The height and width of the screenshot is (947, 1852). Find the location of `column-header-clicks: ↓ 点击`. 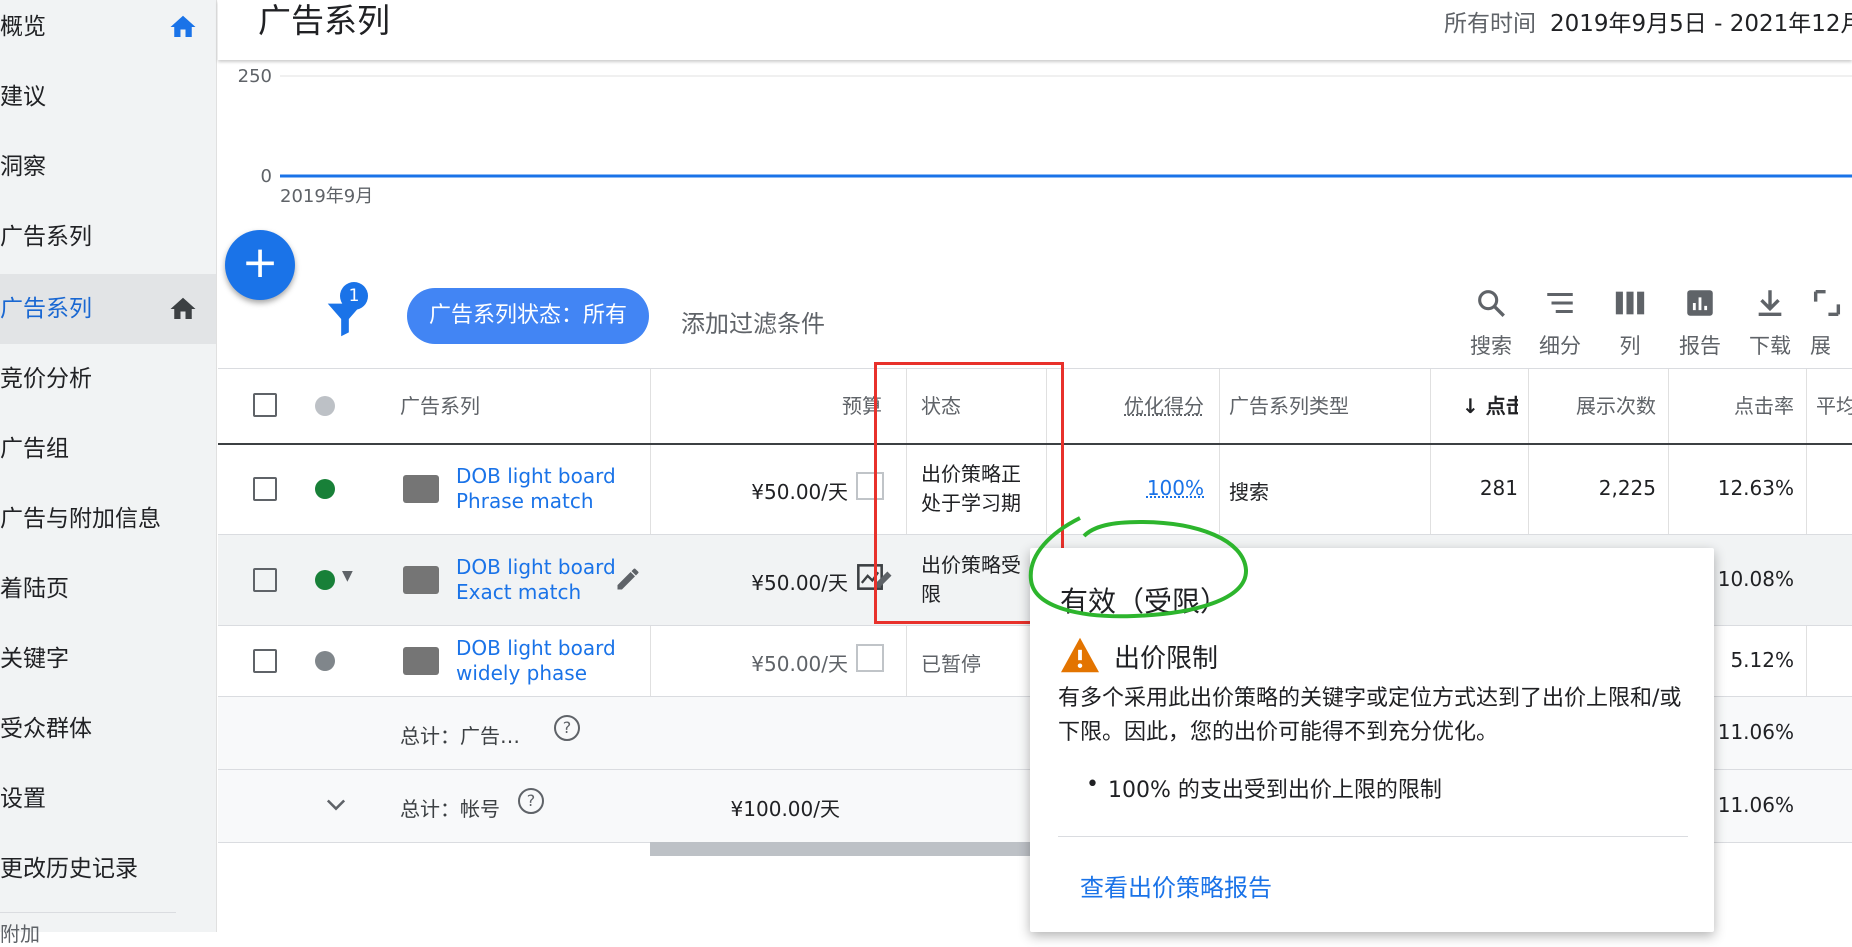

column-header-clicks: ↓ 点击 is located at coordinates (1490, 406).